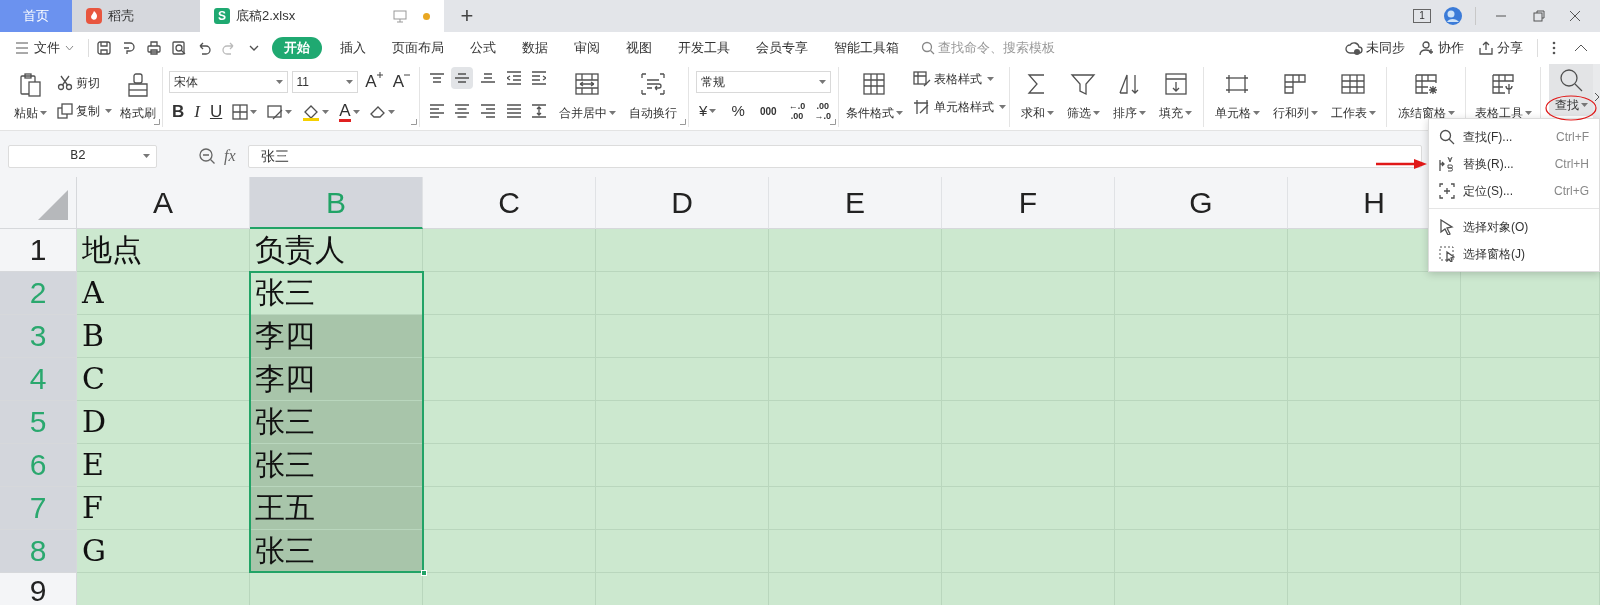  Describe the element at coordinates (462, 111) in the screenshot. I see `align-center-icon` at that location.